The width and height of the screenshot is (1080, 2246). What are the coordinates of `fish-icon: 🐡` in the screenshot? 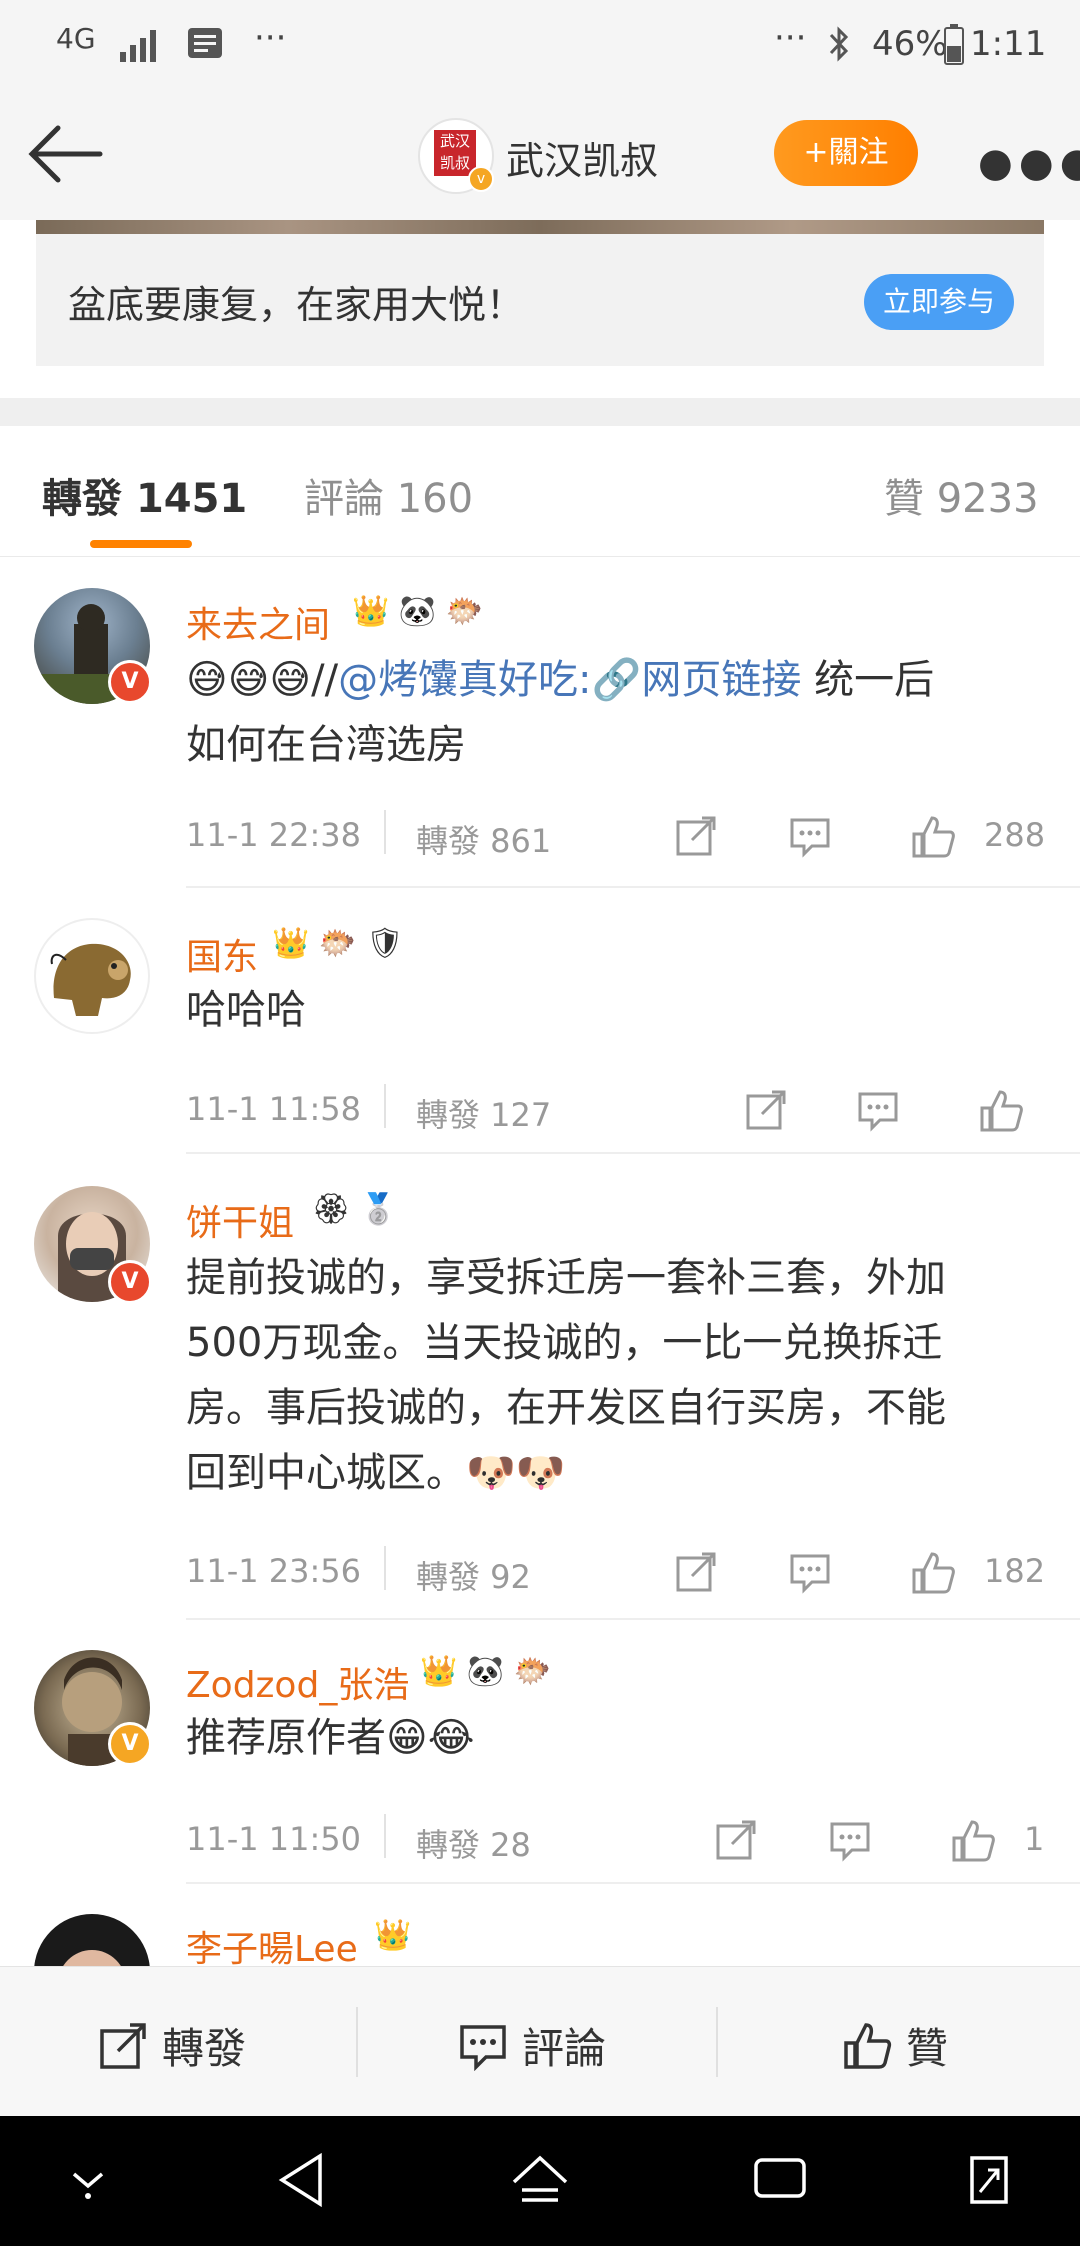 It's located at (337, 943).